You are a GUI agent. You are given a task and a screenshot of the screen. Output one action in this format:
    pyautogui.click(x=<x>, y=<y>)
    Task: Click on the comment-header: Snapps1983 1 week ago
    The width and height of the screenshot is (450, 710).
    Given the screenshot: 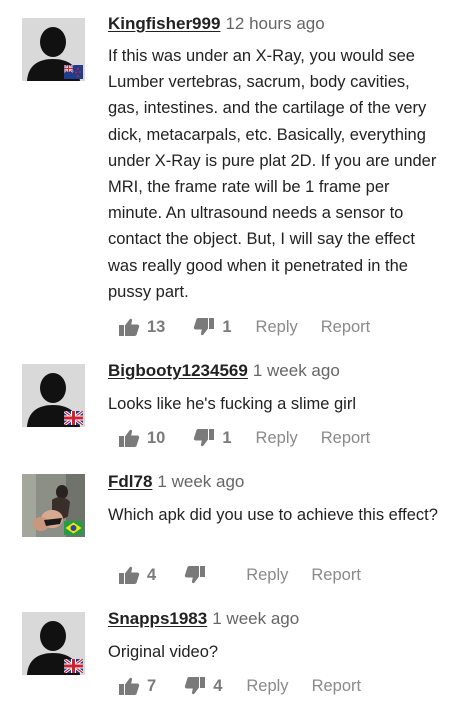 What is the action you would take?
    pyautogui.click(x=203, y=619)
    